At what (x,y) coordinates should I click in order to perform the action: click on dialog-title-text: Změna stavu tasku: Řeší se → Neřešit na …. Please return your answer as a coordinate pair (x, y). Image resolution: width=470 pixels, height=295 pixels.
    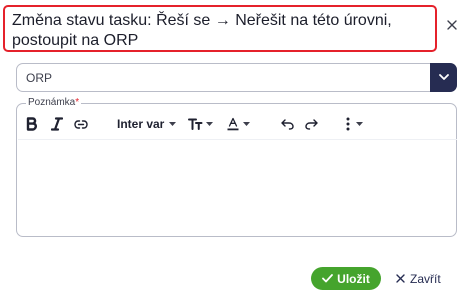
    Looking at the image, I should click on (202, 30).